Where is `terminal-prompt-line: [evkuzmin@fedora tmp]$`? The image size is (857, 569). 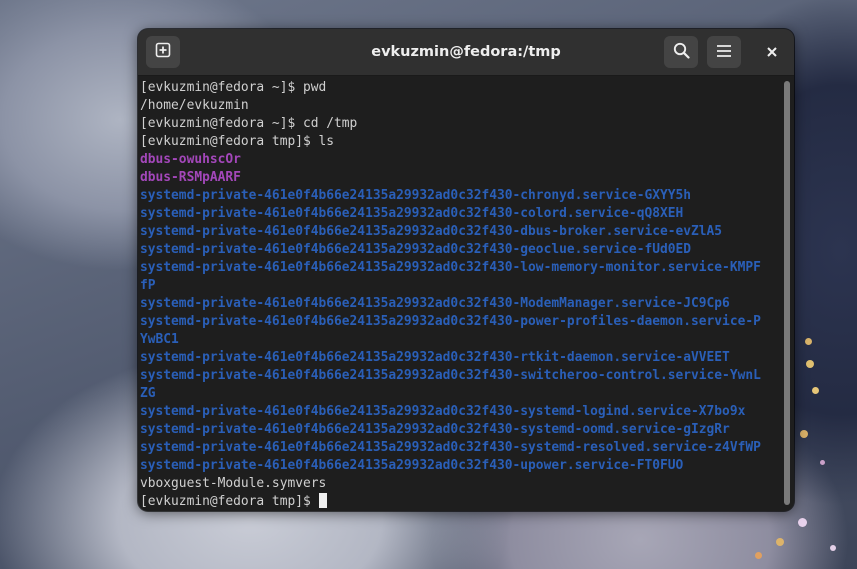 terminal-prompt-line: [evkuzmin@fedora tmp]$ is located at coordinates (461, 502).